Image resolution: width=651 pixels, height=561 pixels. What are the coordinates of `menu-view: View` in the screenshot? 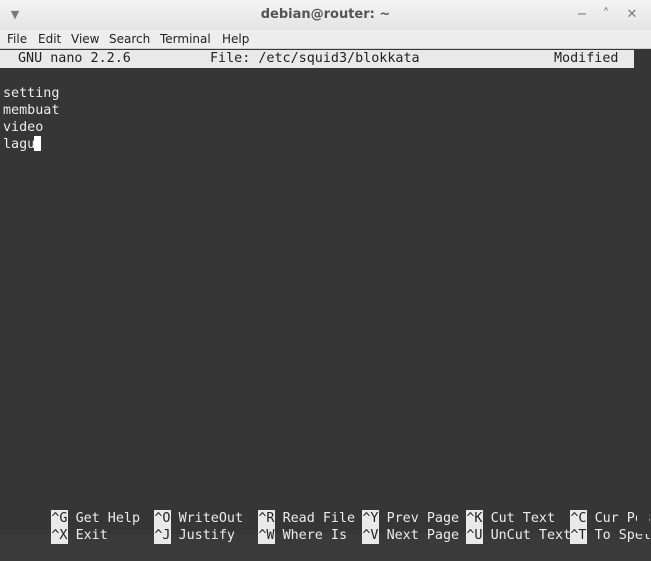 It's located at (85, 39).